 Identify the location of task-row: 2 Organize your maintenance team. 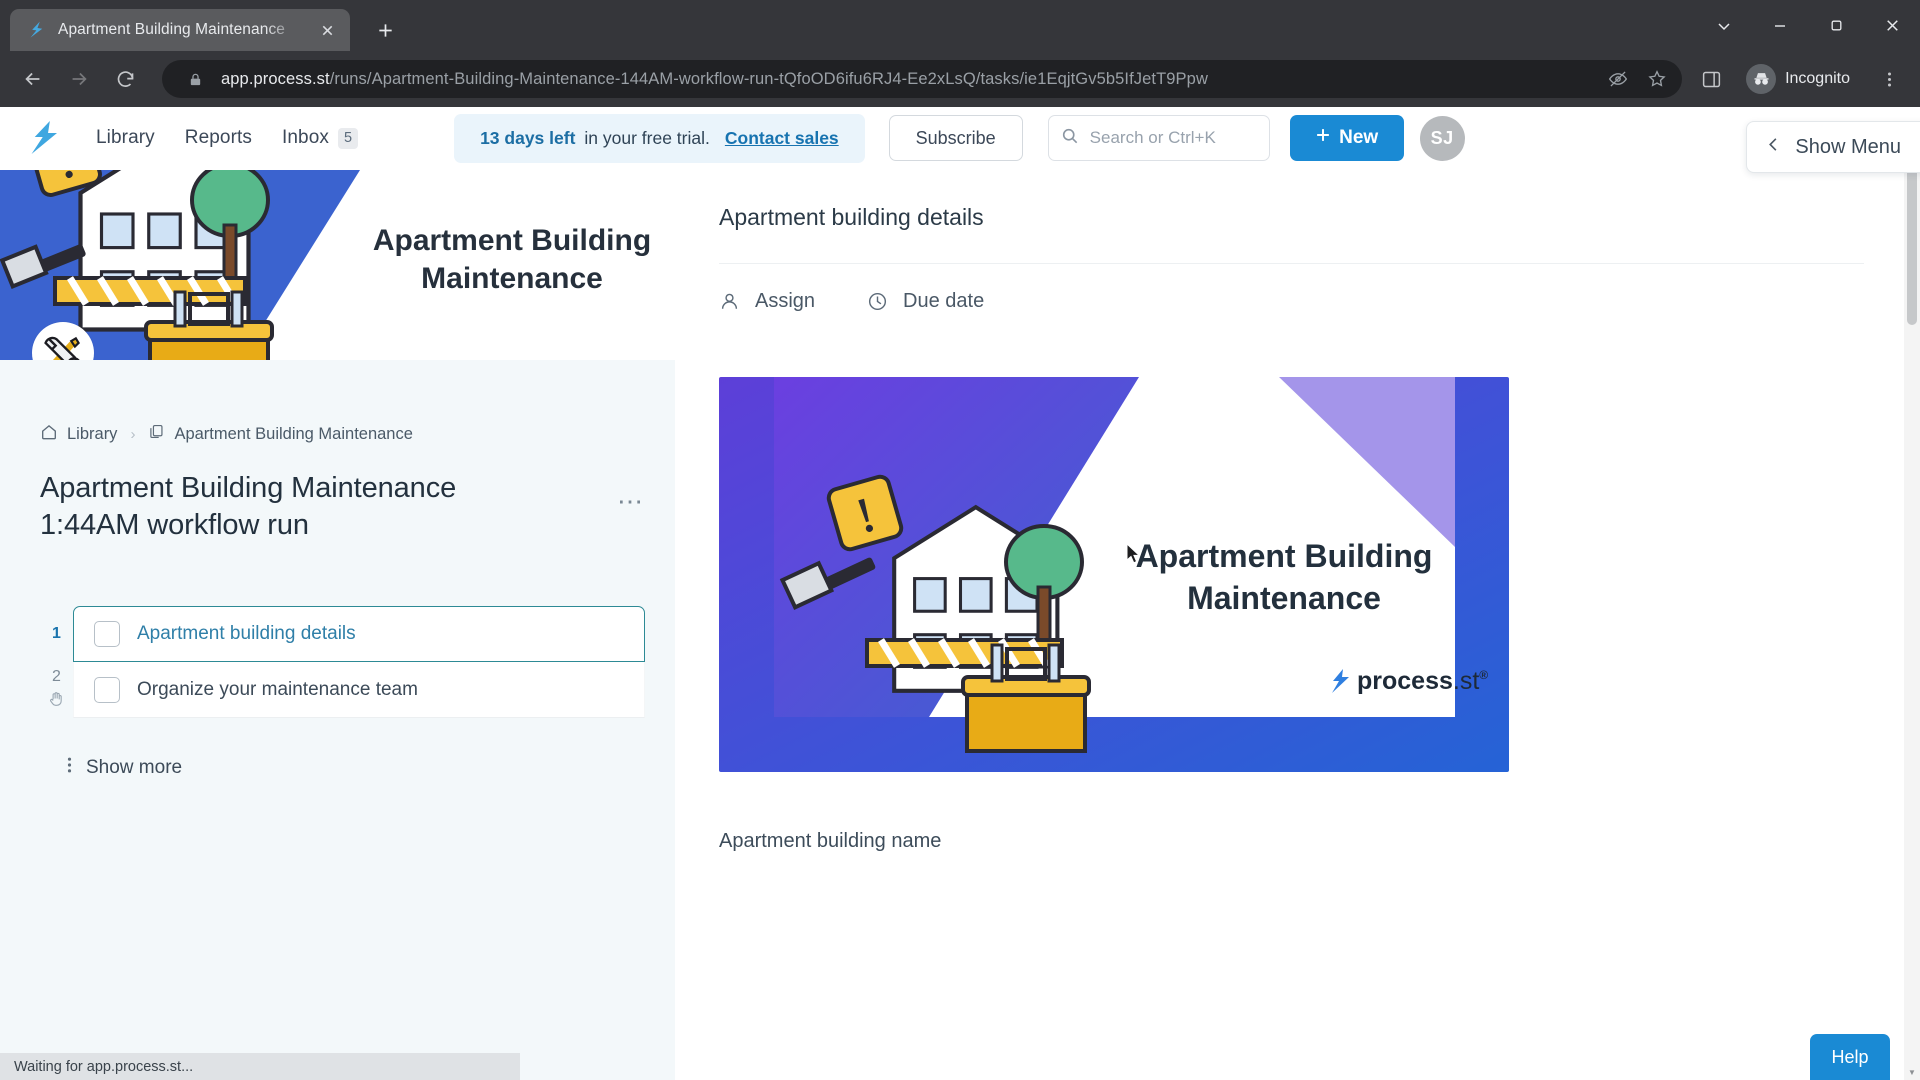
(342, 690).